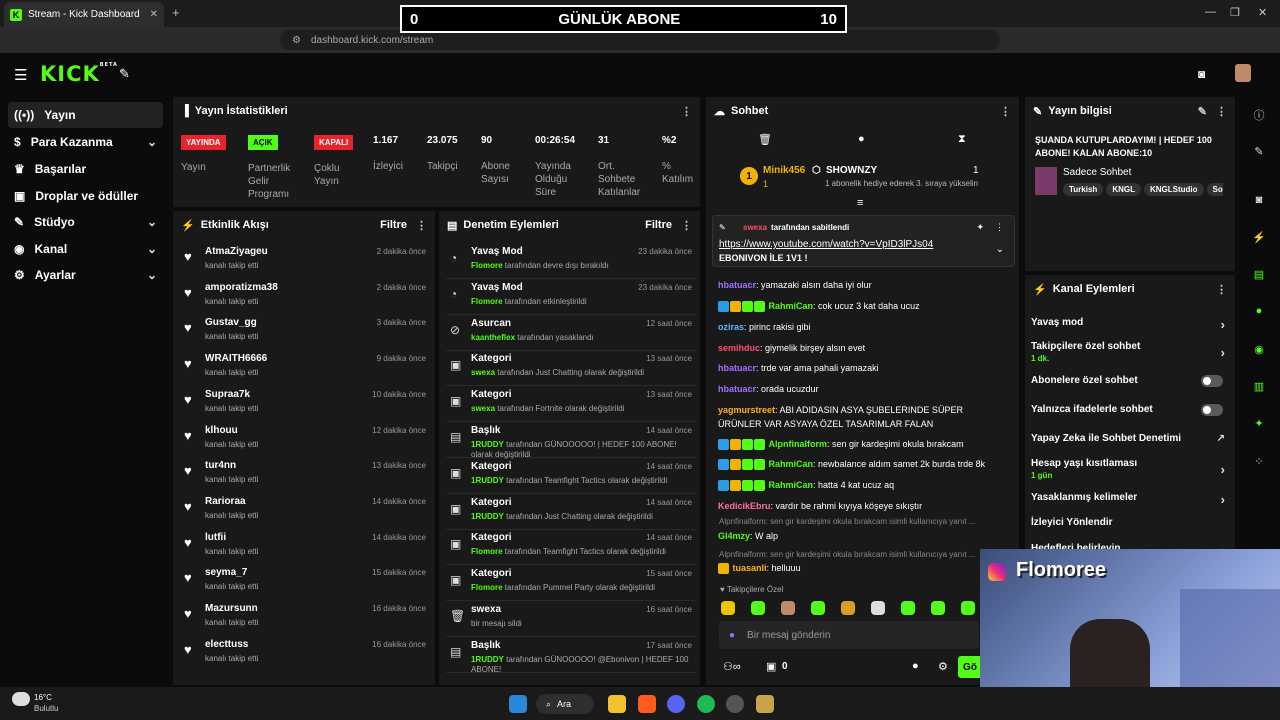 The width and height of the screenshot is (1280, 720). I want to click on people-icon: ⚇∞, so click(732, 666).